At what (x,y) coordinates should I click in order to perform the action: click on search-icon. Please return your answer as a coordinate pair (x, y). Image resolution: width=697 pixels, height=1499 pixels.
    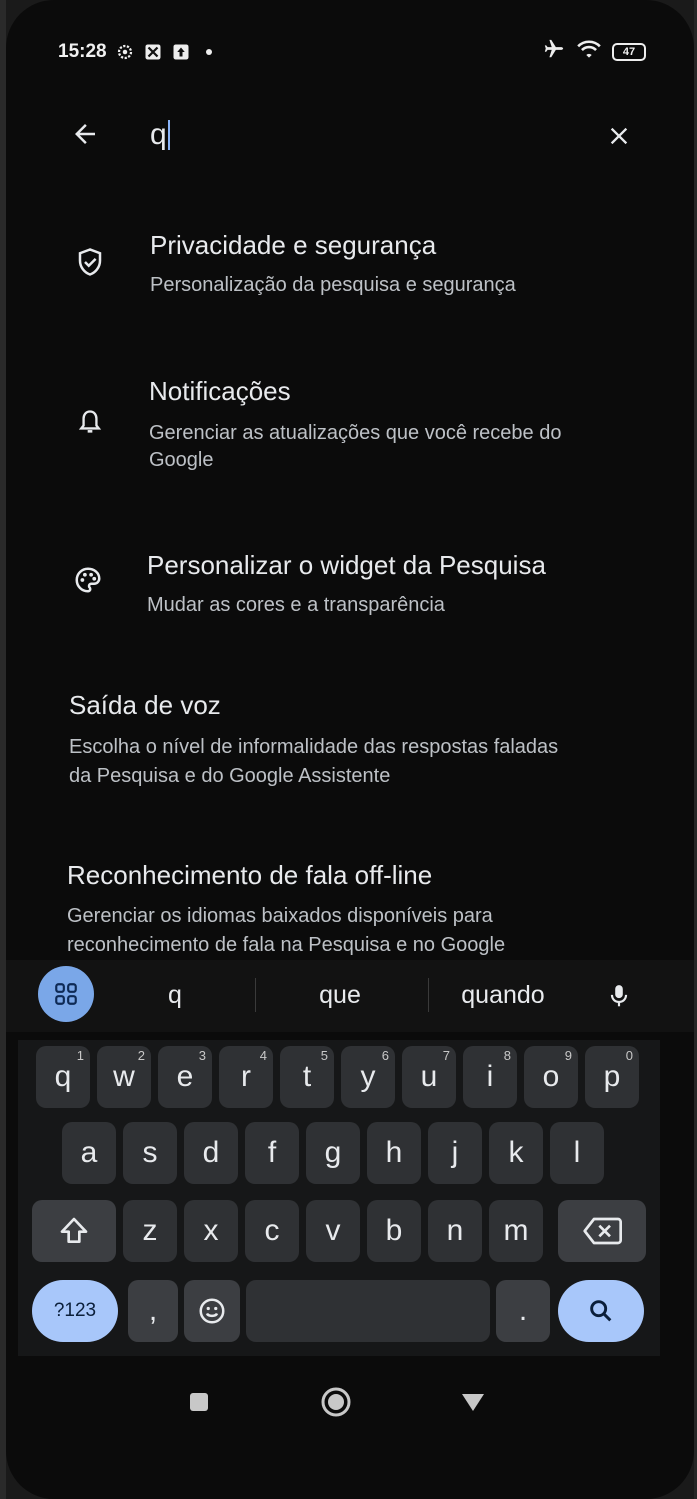
    Looking at the image, I should click on (601, 1311).